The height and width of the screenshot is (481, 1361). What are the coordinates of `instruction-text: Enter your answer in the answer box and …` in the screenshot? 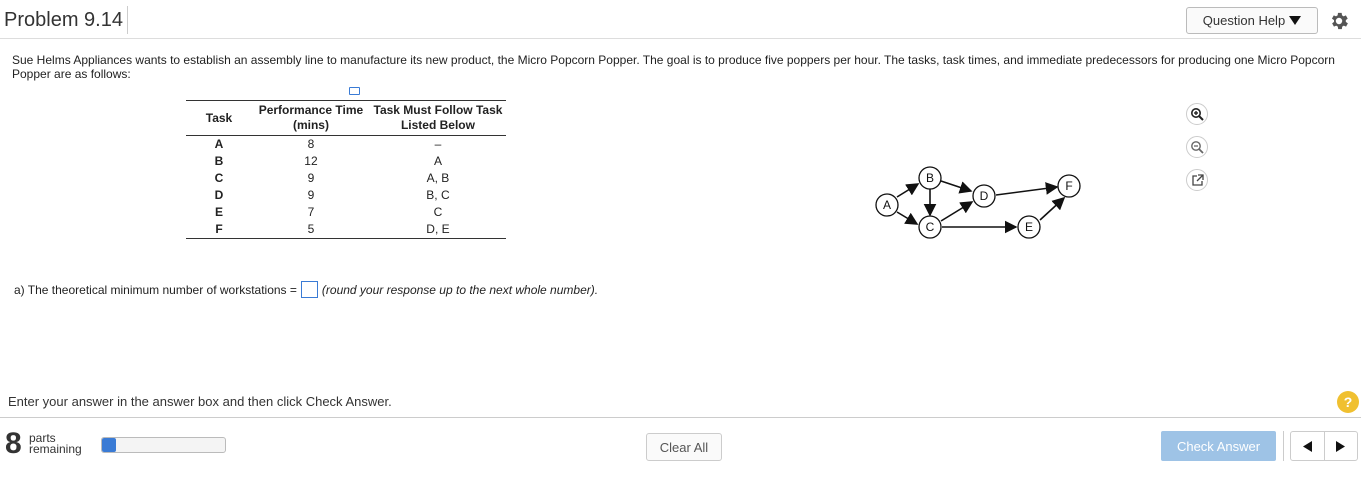 It's located at (200, 401).